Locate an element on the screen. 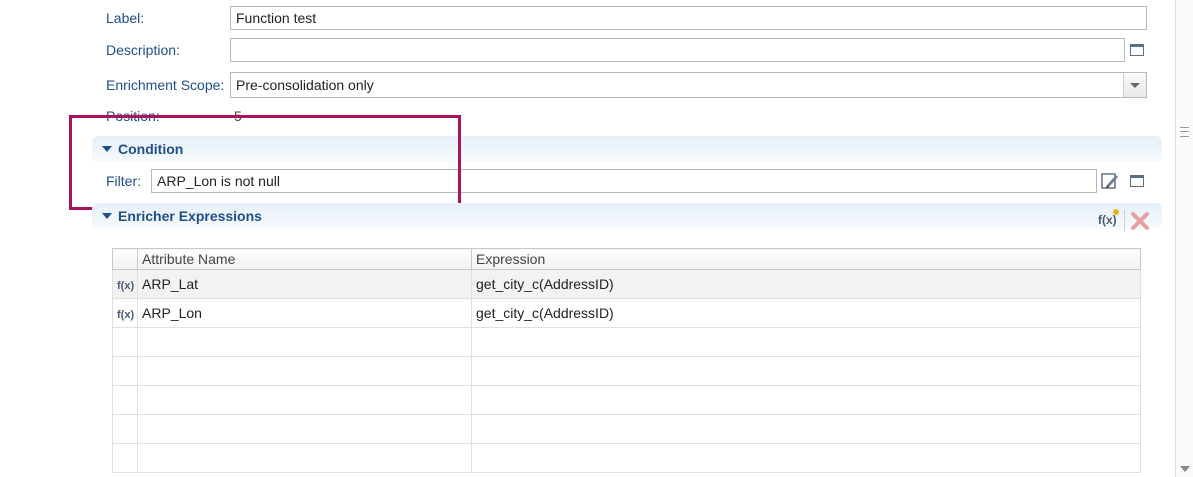 The image size is (1193, 477). vertical-scrollbar is located at coordinates (1184, 238).